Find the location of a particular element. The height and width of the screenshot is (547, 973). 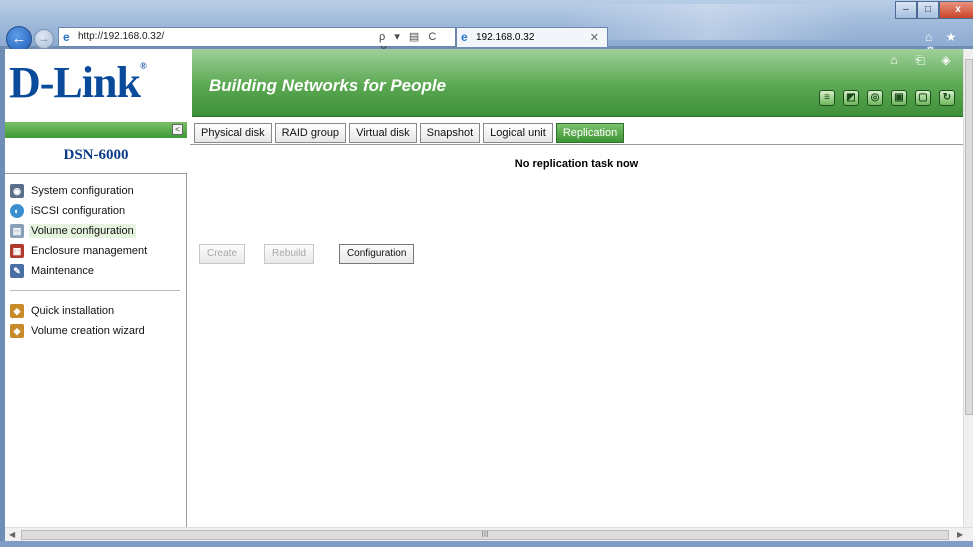

tab-logical-unit: Logical unit is located at coordinates (518, 133).